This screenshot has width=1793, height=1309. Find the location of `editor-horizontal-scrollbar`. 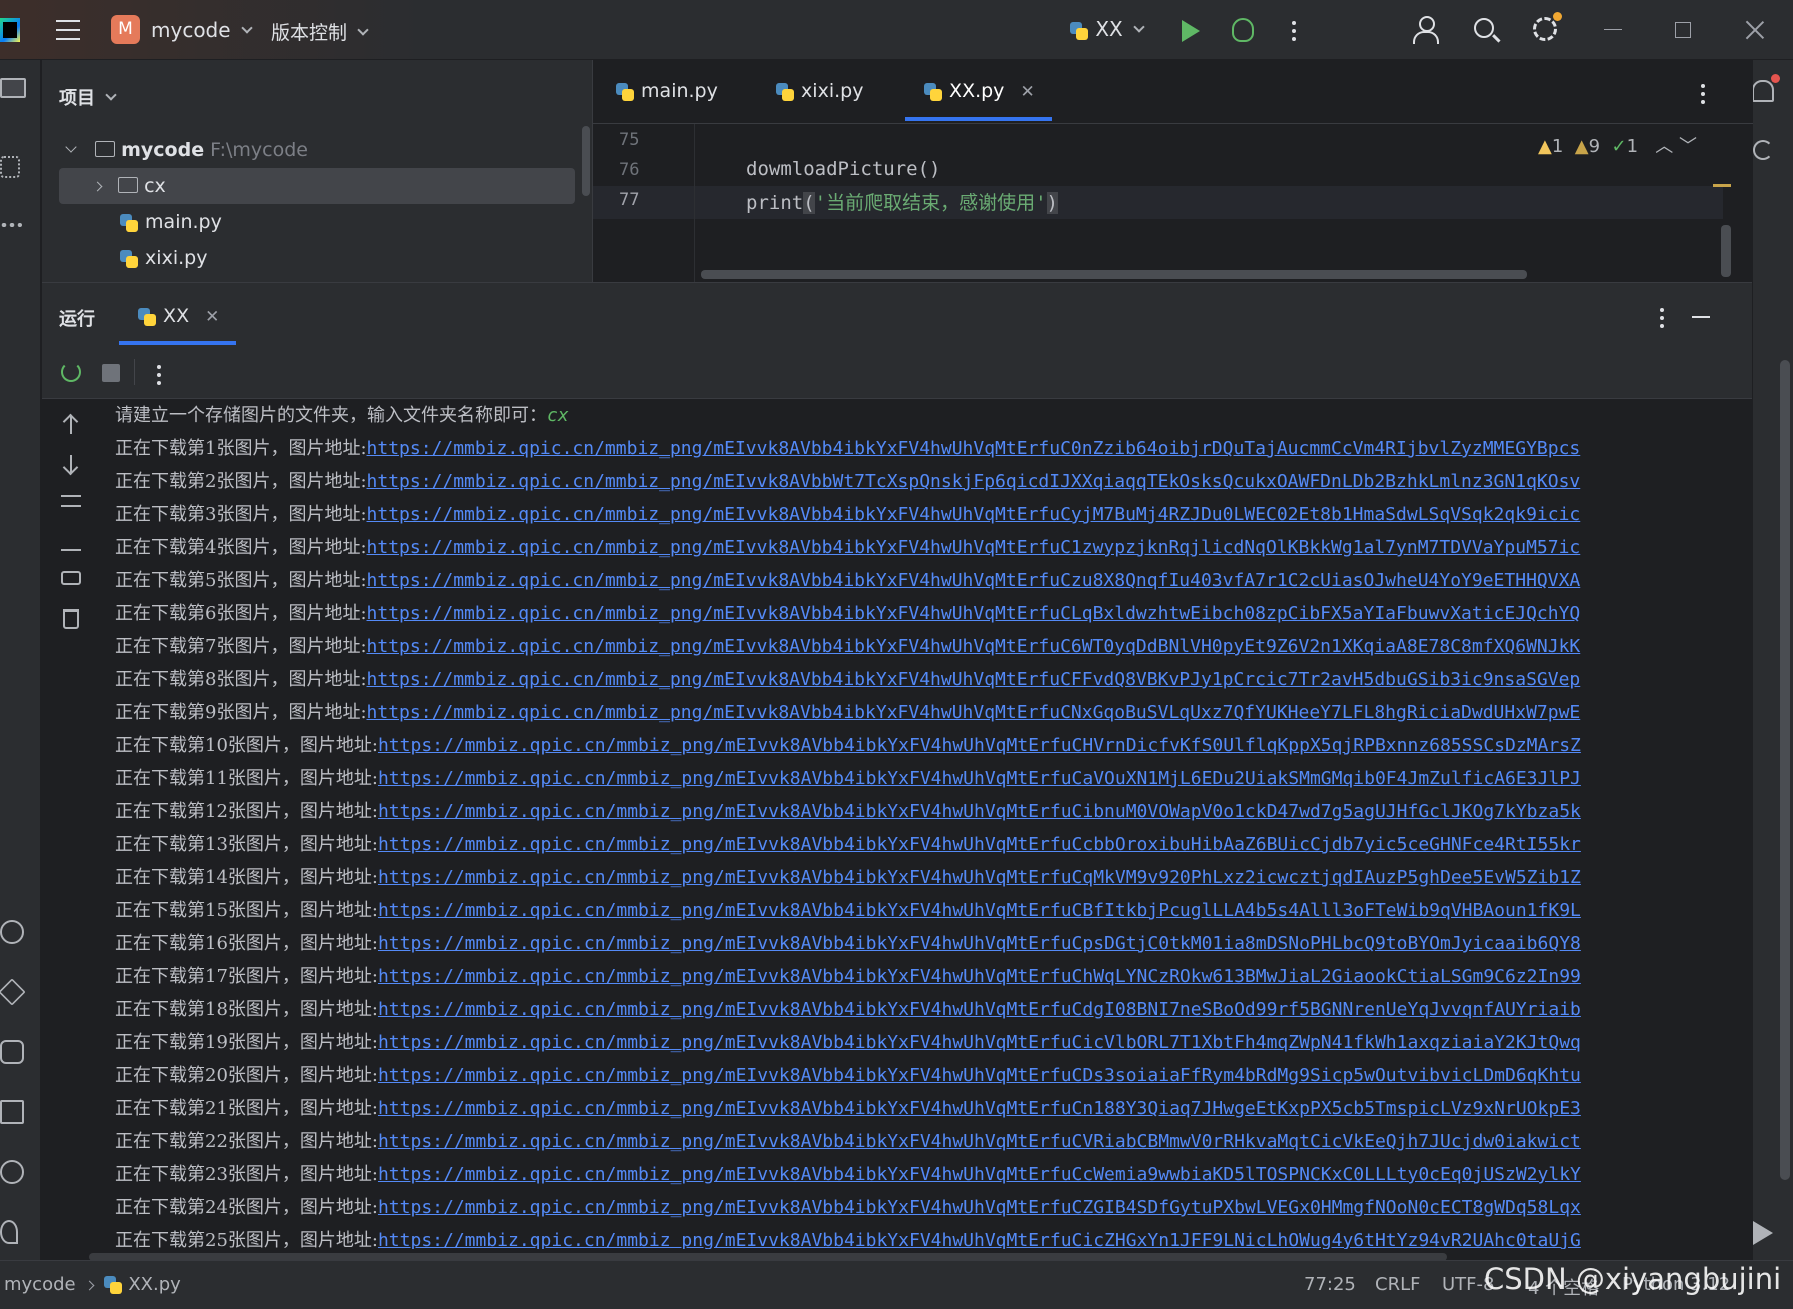

editor-horizontal-scrollbar is located at coordinates (1114, 274).